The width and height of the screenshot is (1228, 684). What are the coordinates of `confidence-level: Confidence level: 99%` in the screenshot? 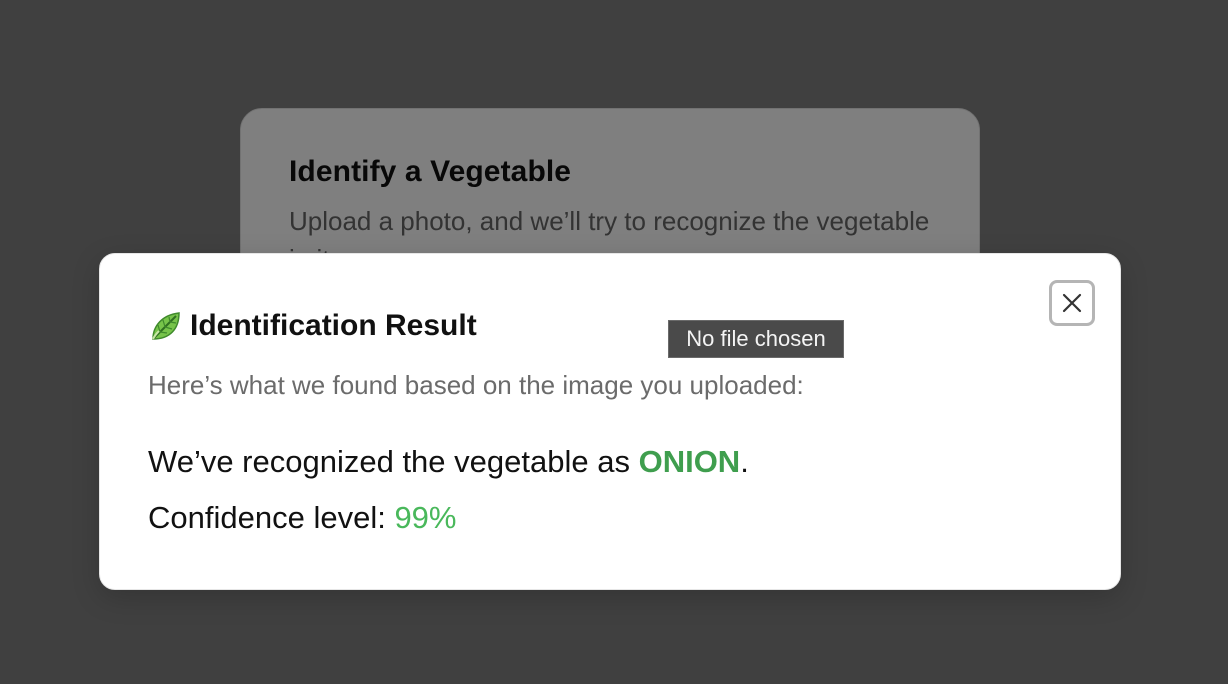 It's located at (302, 518).